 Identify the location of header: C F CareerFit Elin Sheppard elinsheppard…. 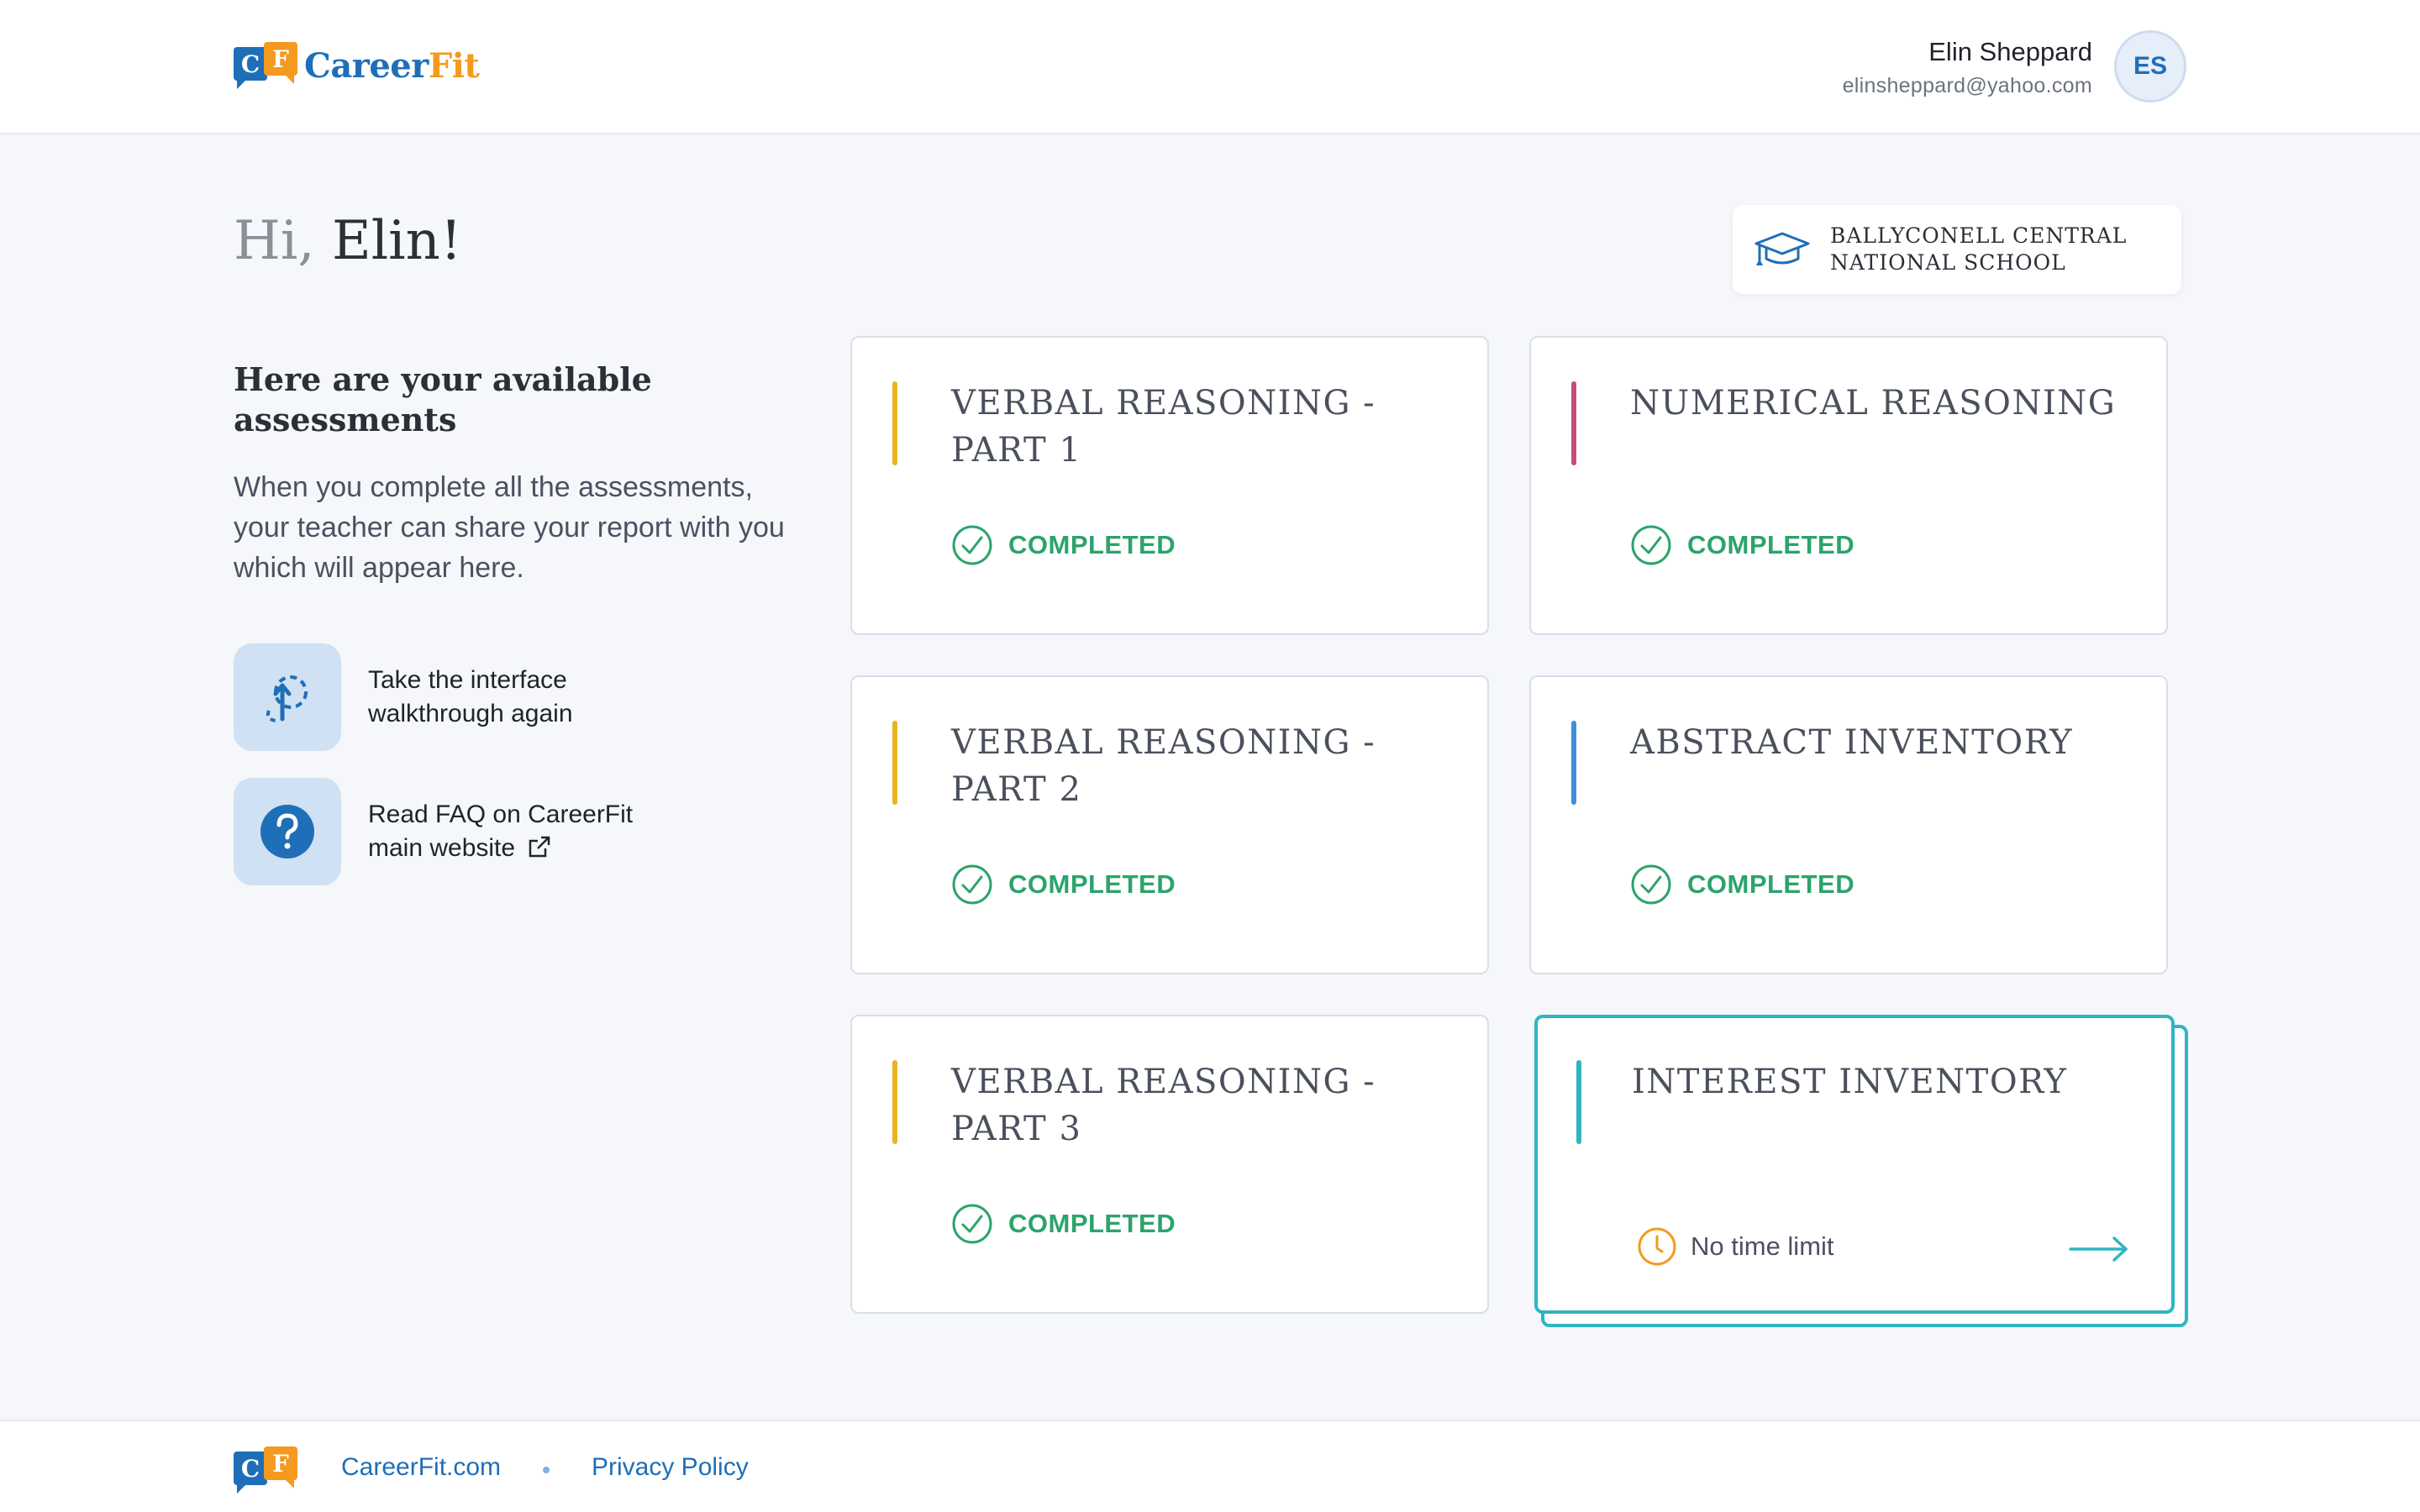
(1210, 67).